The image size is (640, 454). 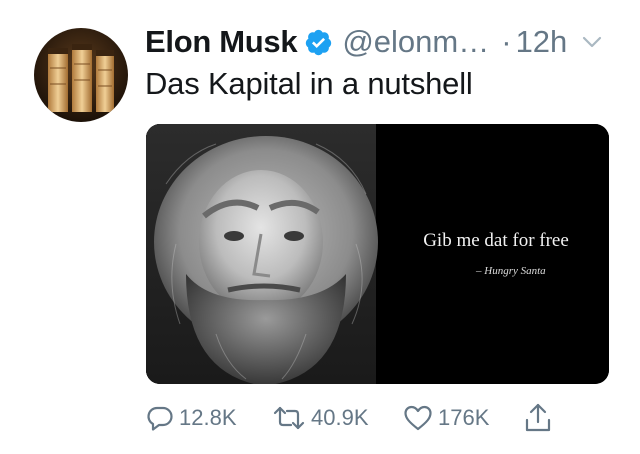 What do you see at coordinates (511, 271) in the screenshot?
I see `meme-attribution: – Hungry Santa` at bounding box center [511, 271].